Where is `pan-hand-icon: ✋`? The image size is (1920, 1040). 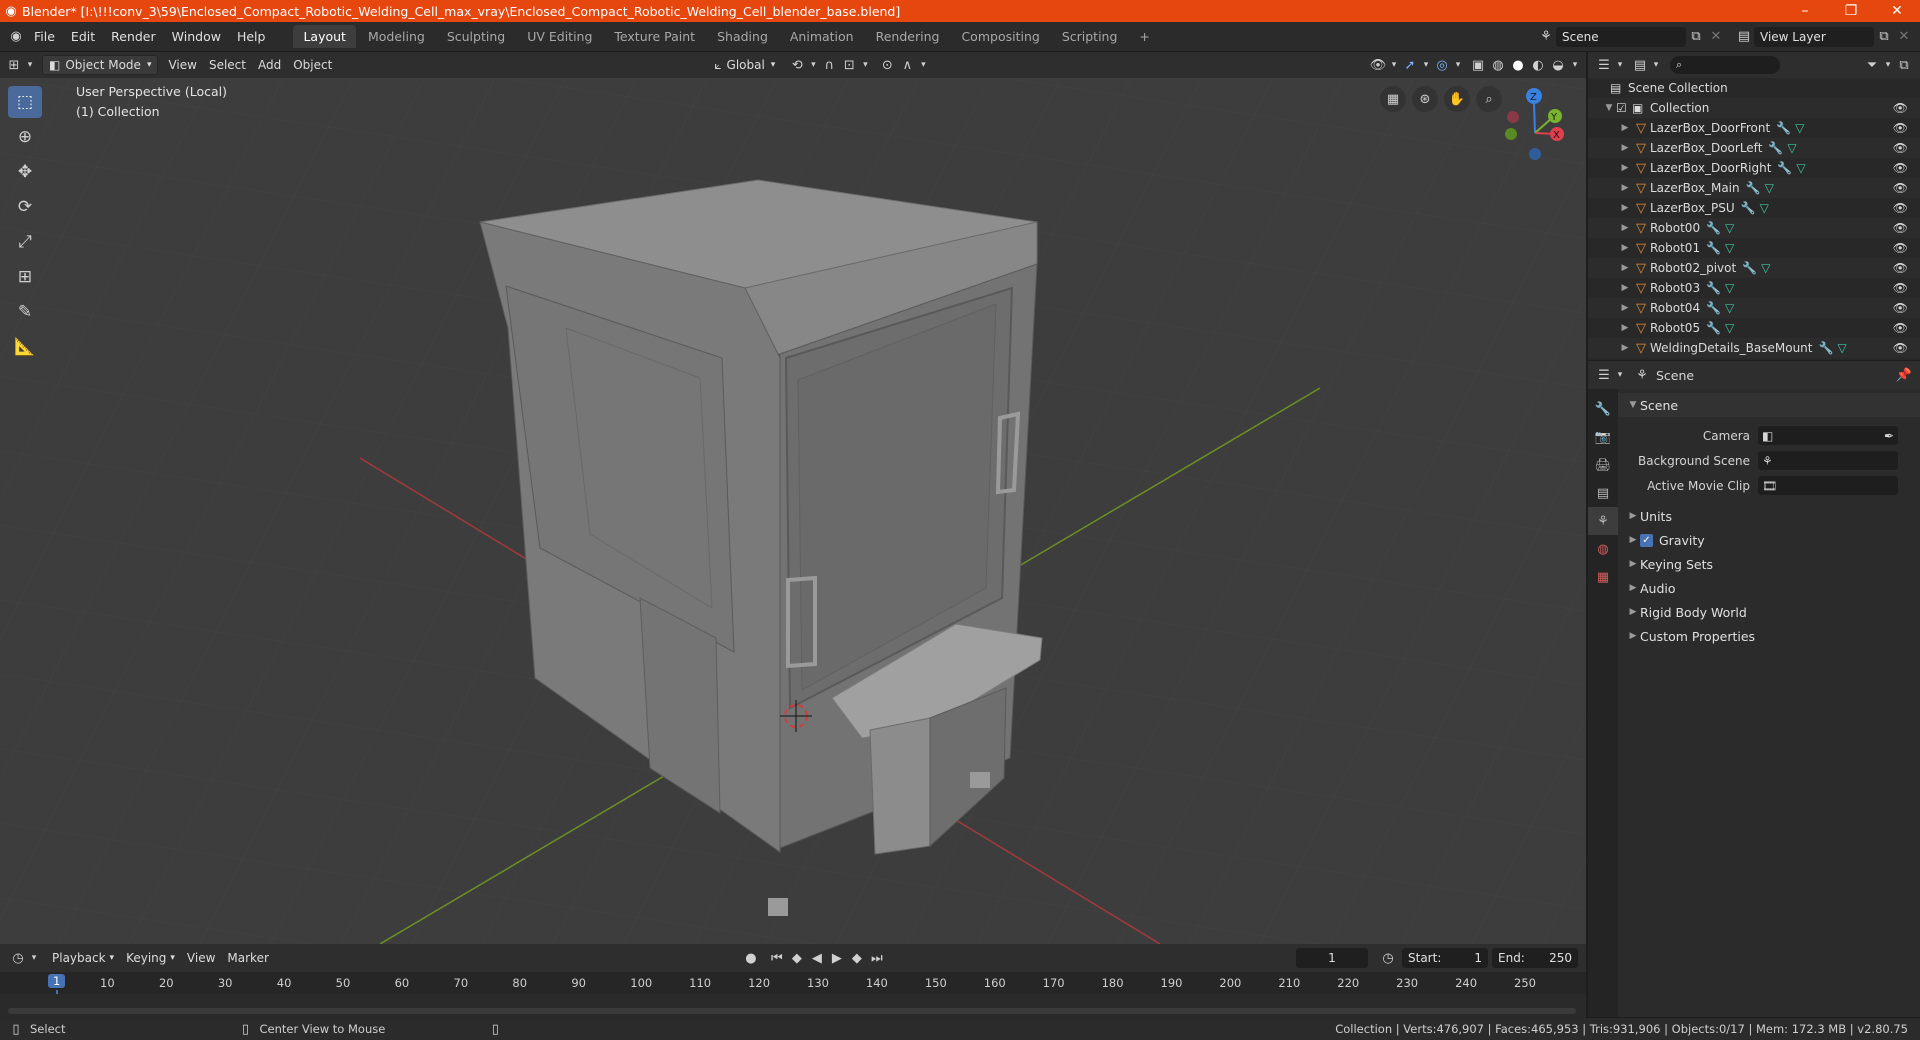 pan-hand-icon: ✋ is located at coordinates (1457, 99).